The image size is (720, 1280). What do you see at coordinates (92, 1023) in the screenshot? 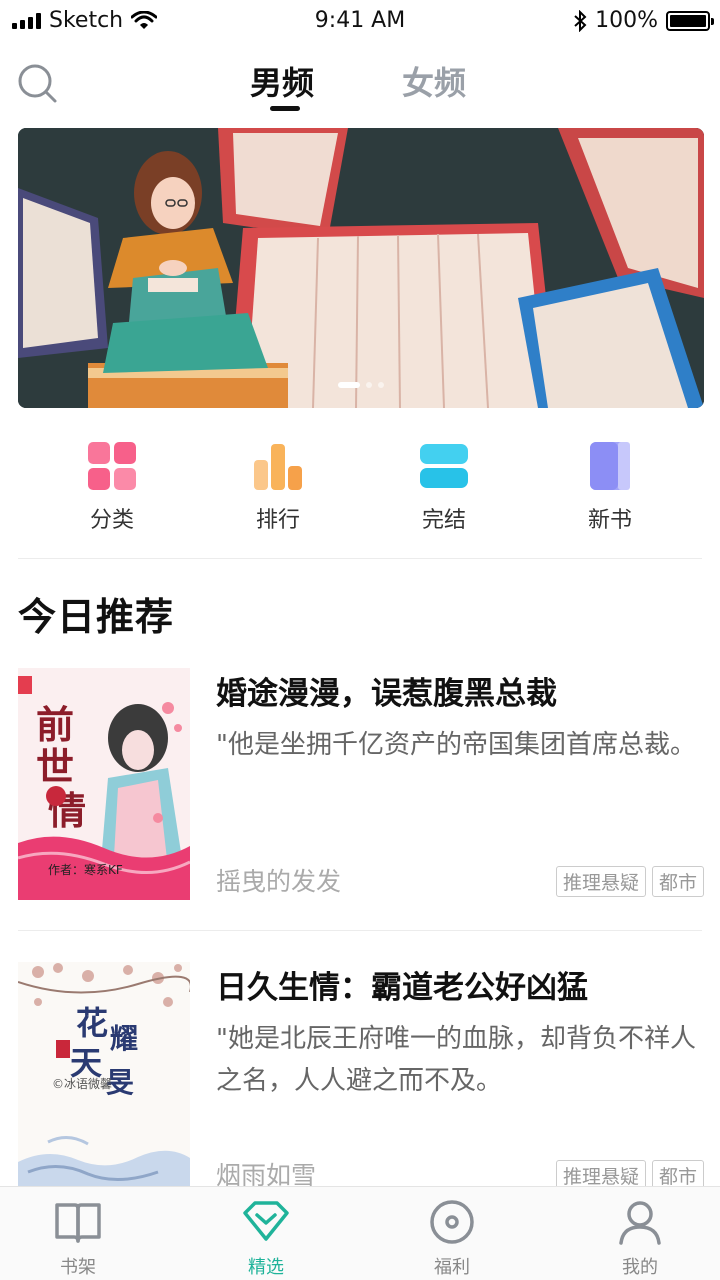
I see `svg-text: 花` at bounding box center [92, 1023].